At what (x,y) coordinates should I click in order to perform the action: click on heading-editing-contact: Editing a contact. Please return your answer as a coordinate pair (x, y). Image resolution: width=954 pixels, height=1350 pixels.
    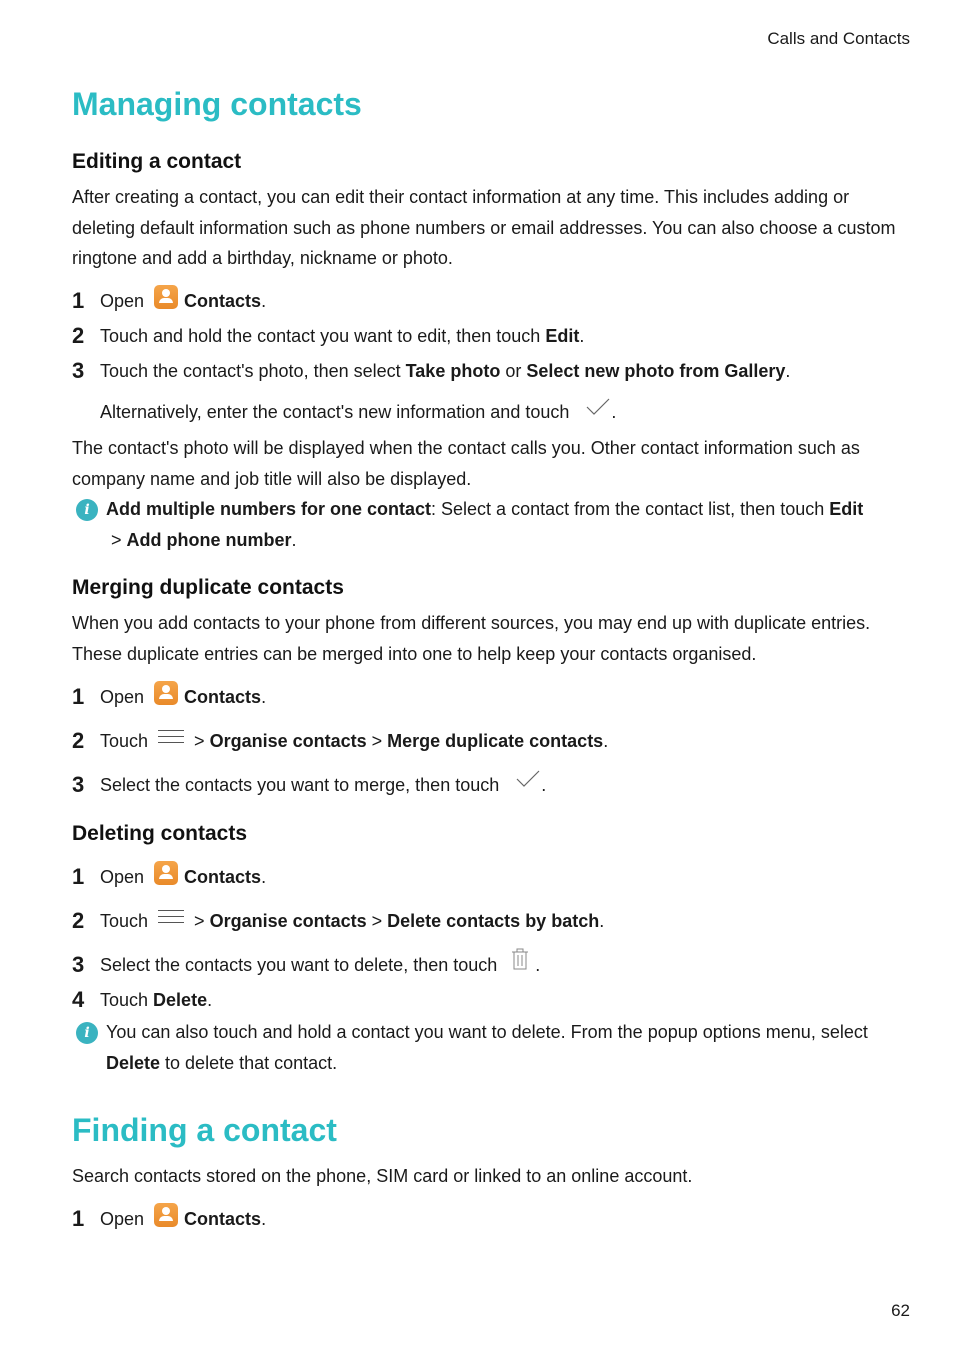
    Looking at the image, I should click on (157, 161).